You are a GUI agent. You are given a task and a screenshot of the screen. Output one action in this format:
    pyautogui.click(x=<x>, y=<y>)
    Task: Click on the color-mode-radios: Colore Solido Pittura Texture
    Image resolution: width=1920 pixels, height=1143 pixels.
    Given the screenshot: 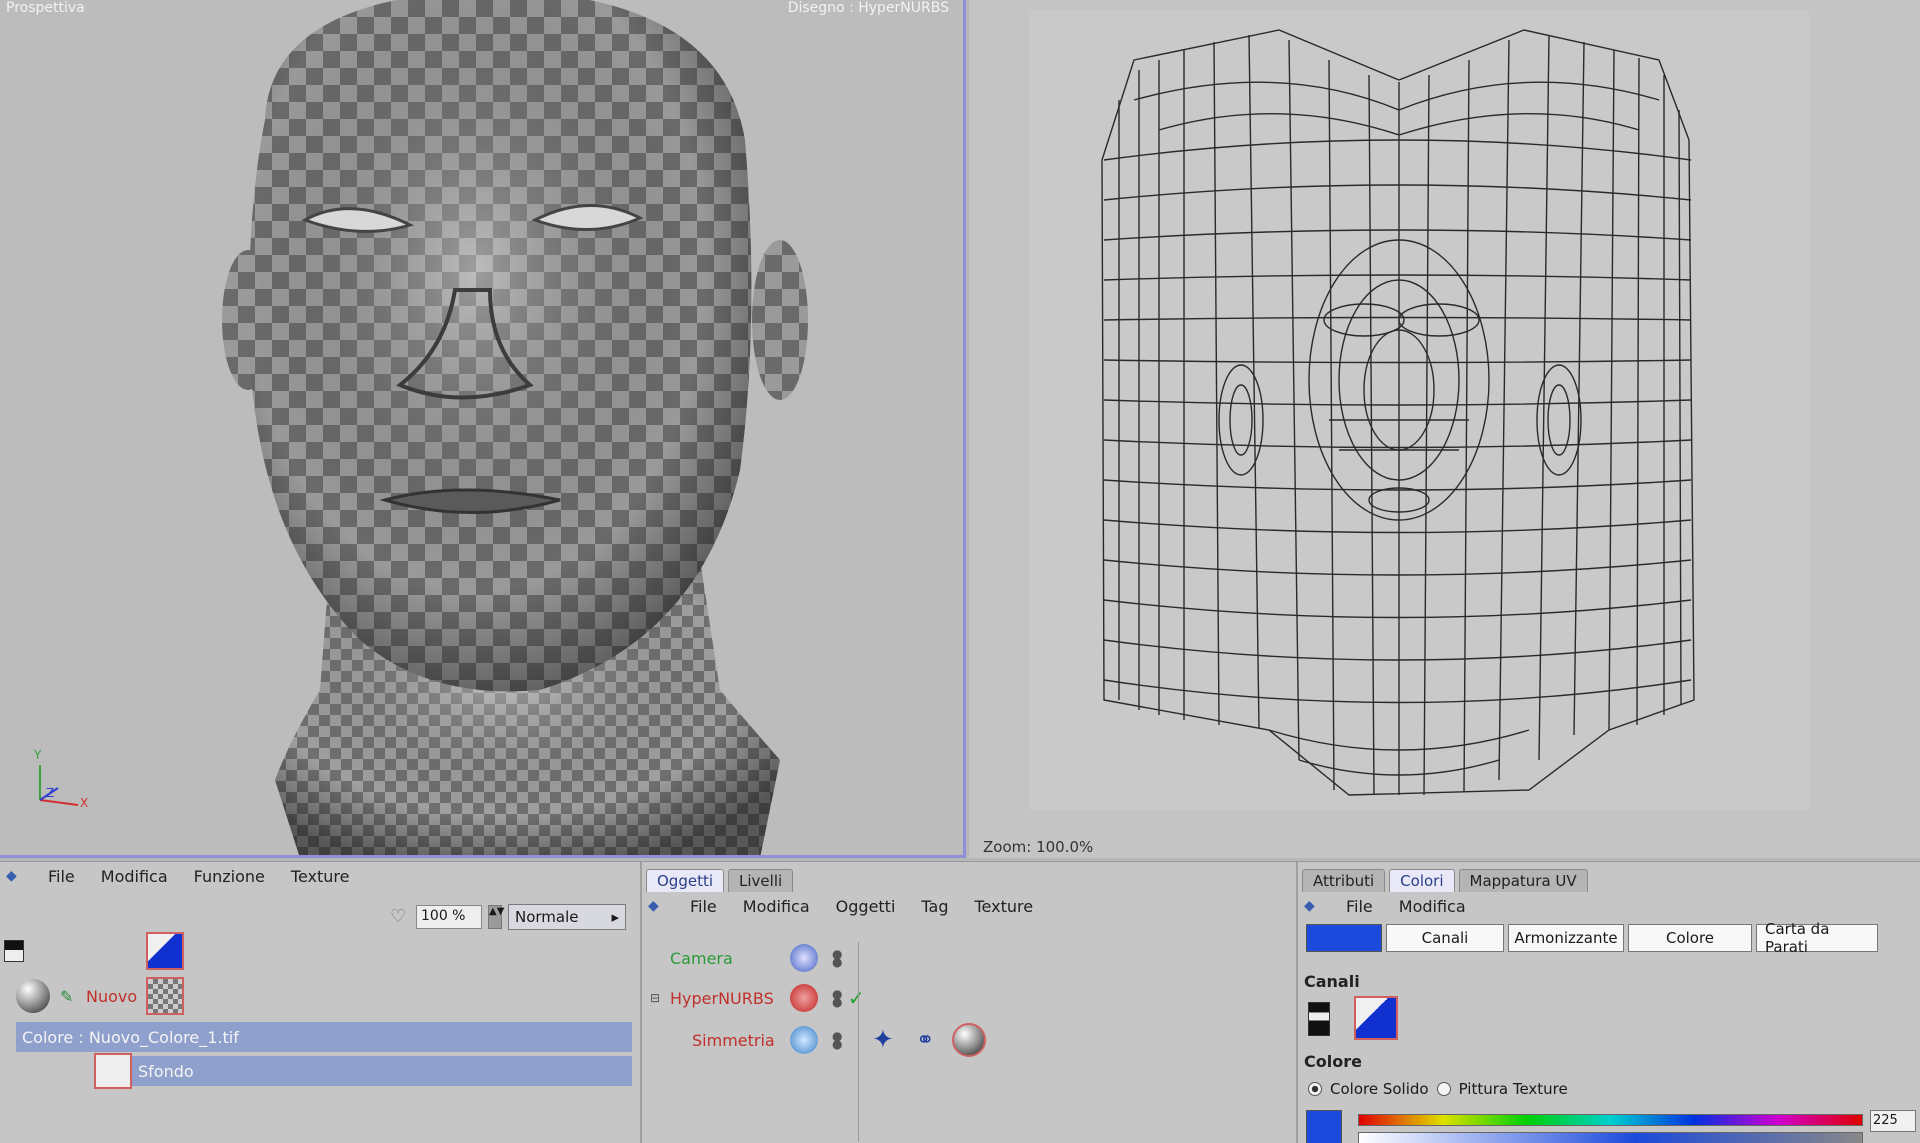 What is the action you would take?
    pyautogui.click(x=1438, y=1089)
    